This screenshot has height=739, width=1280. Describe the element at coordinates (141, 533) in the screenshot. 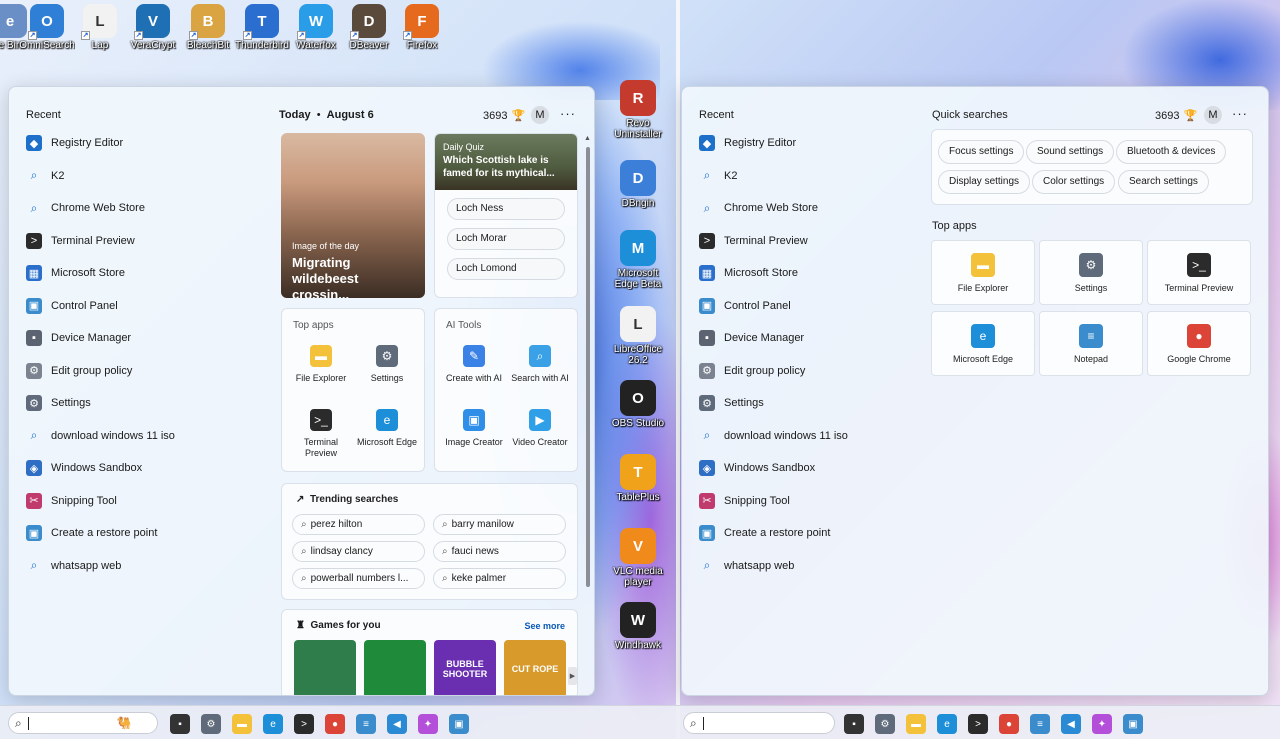

I see `recent-item: ▣ Create a restore point` at that location.